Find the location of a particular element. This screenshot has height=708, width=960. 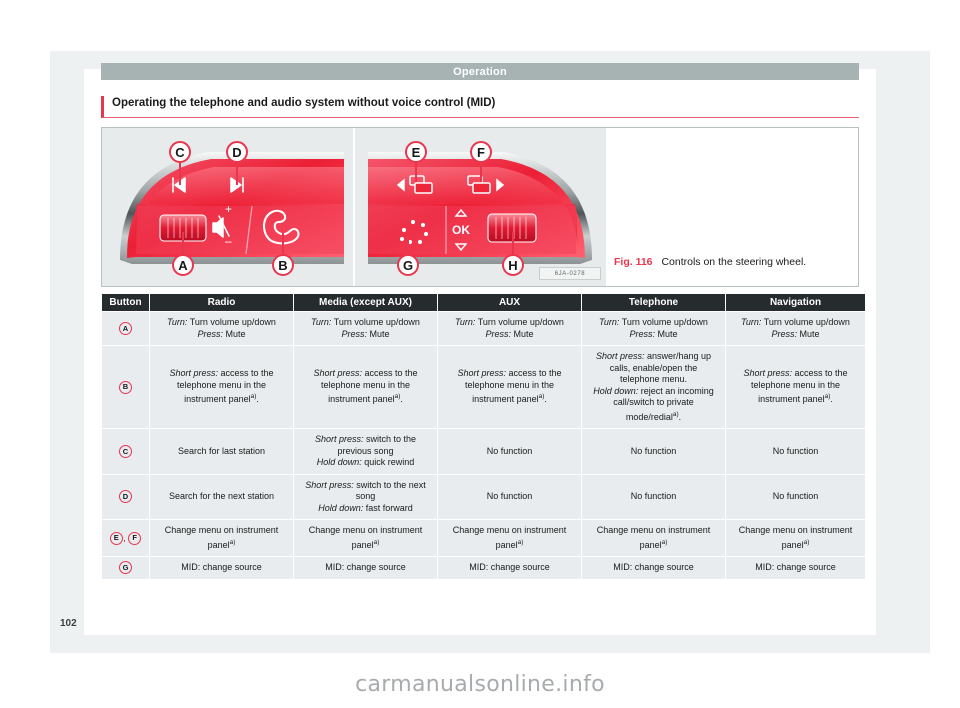

col-header-media: Media (except AUX) is located at coordinates (365, 302).